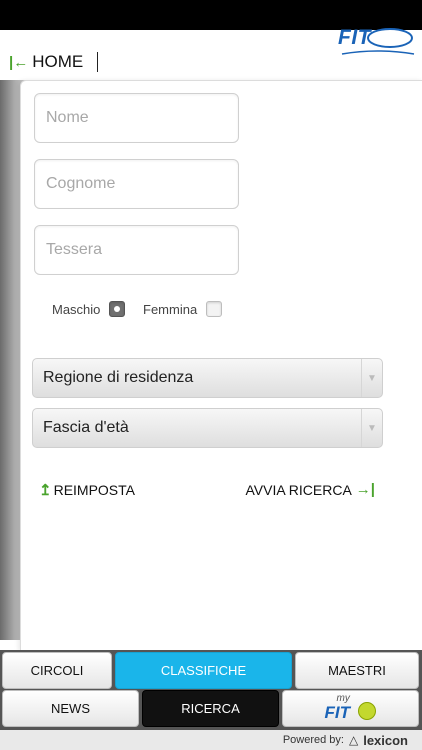 This screenshot has width=422, height=750. Describe the element at coordinates (170, 309) in the screenshot. I see `femmina-label: Femmina` at that location.